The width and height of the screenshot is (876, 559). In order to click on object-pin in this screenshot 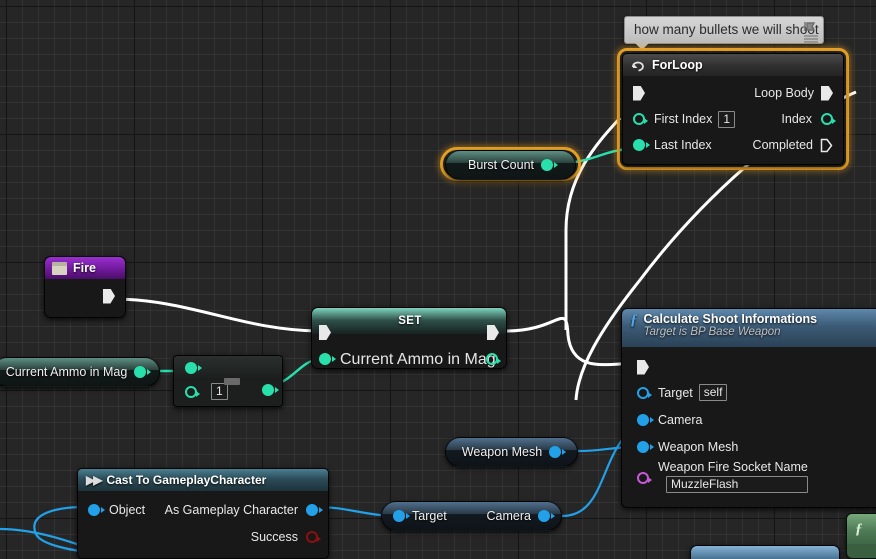, I will do `click(96, 509)`.